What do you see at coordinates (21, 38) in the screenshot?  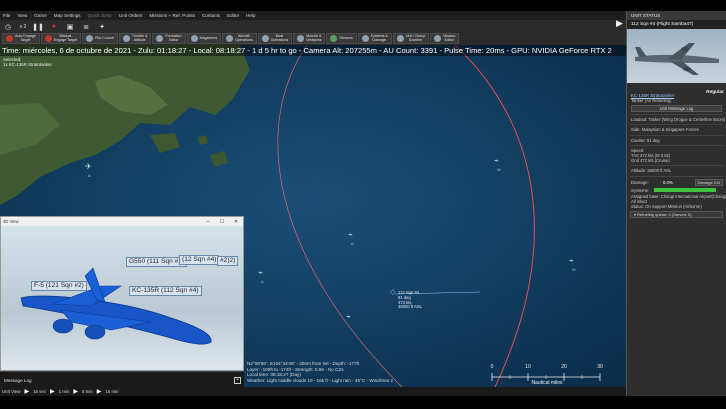 I see `auto-engage-button: Auto Engage Target` at bounding box center [21, 38].